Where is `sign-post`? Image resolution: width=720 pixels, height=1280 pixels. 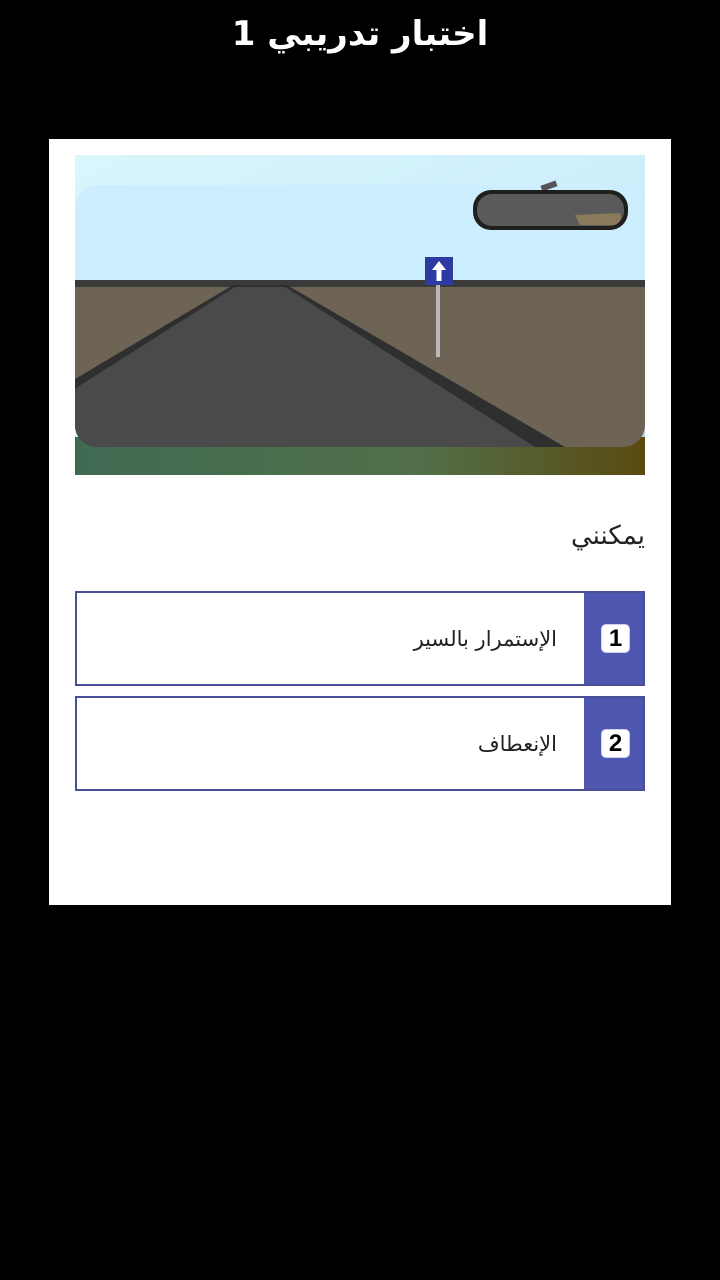 sign-post is located at coordinates (438, 320).